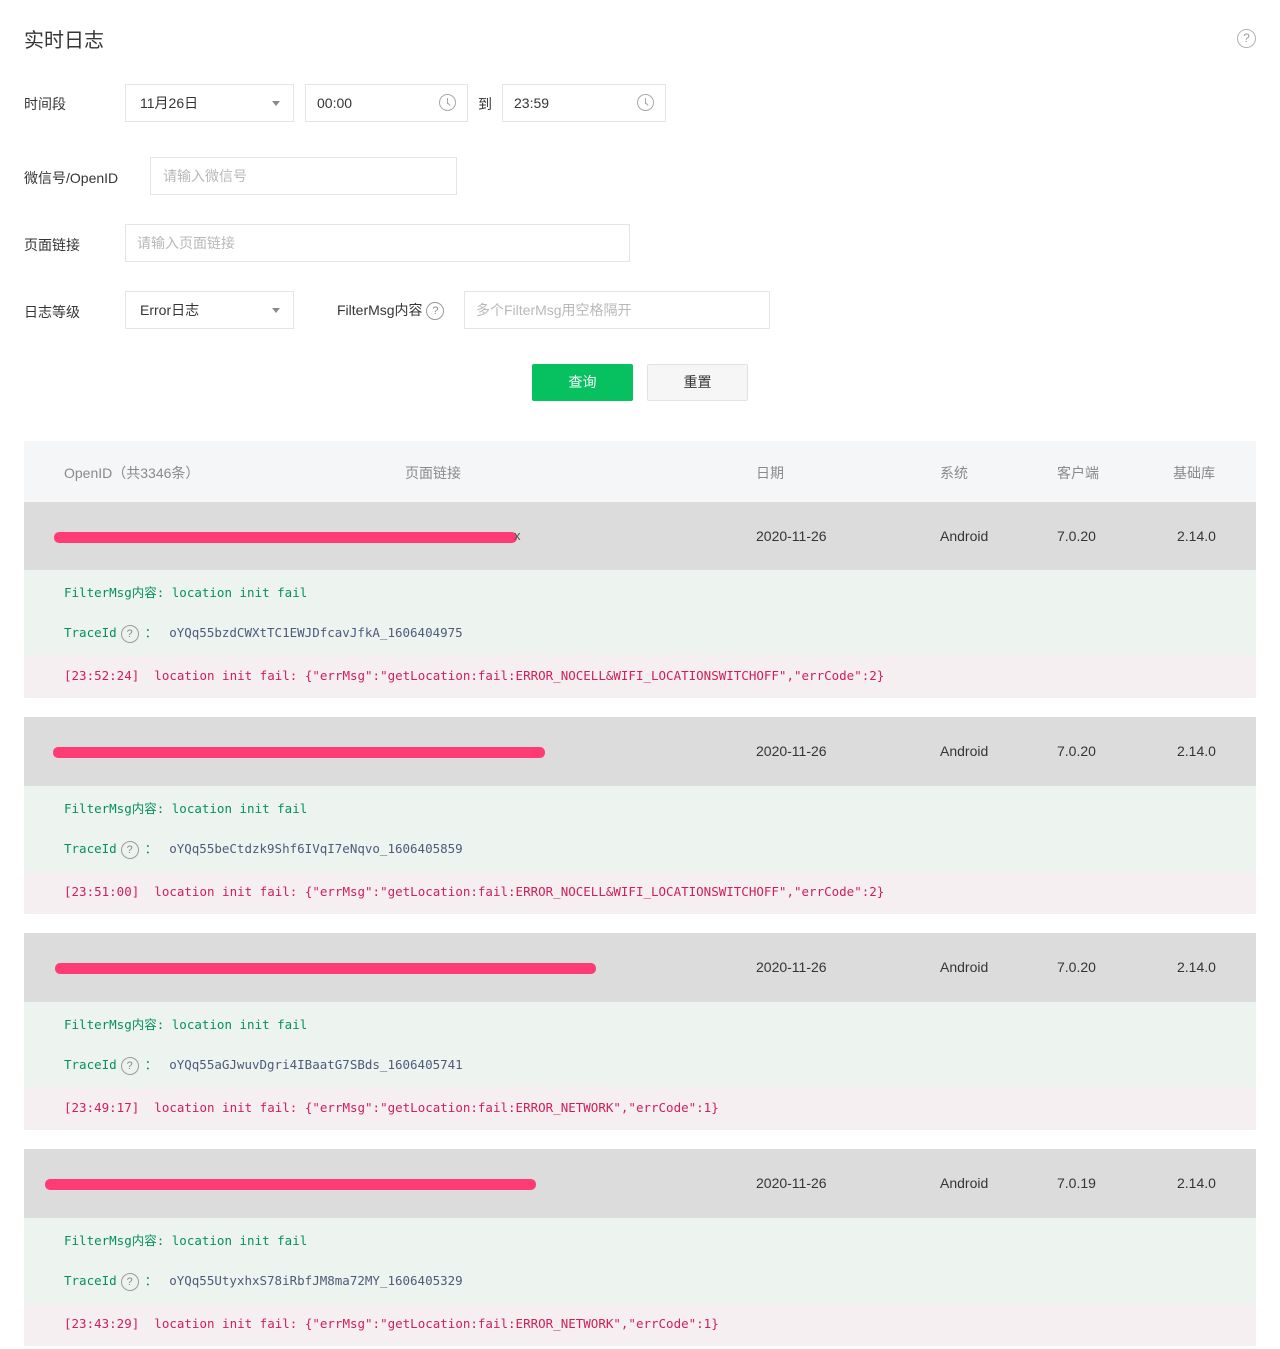 The height and width of the screenshot is (1349, 1280). Describe the element at coordinates (316, 1280) in the screenshot. I see `trace-id: oYQq55UtyxhxS78iRbfJM8ma72MY_1606405329` at that location.